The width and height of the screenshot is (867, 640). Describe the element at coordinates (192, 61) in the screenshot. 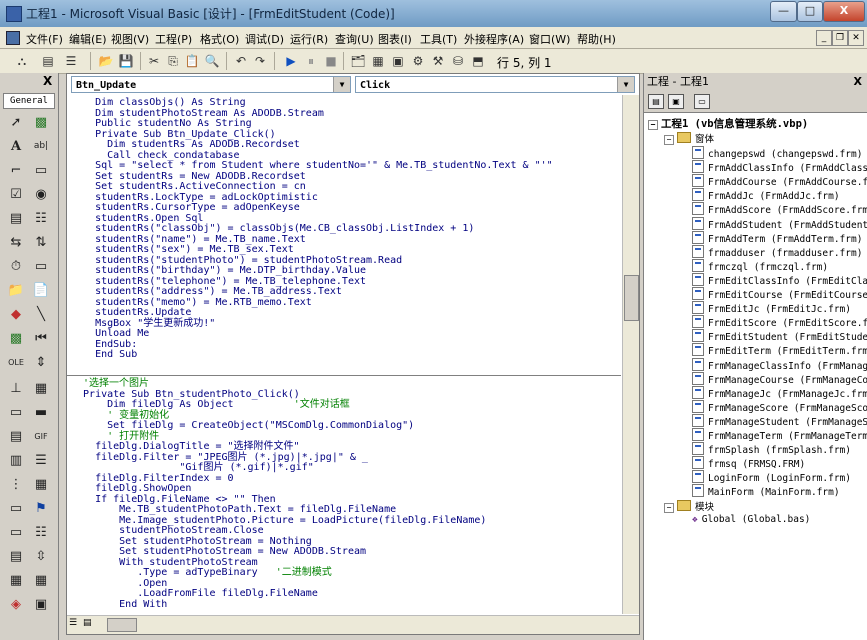

I see `paste-icon: 📋` at that location.